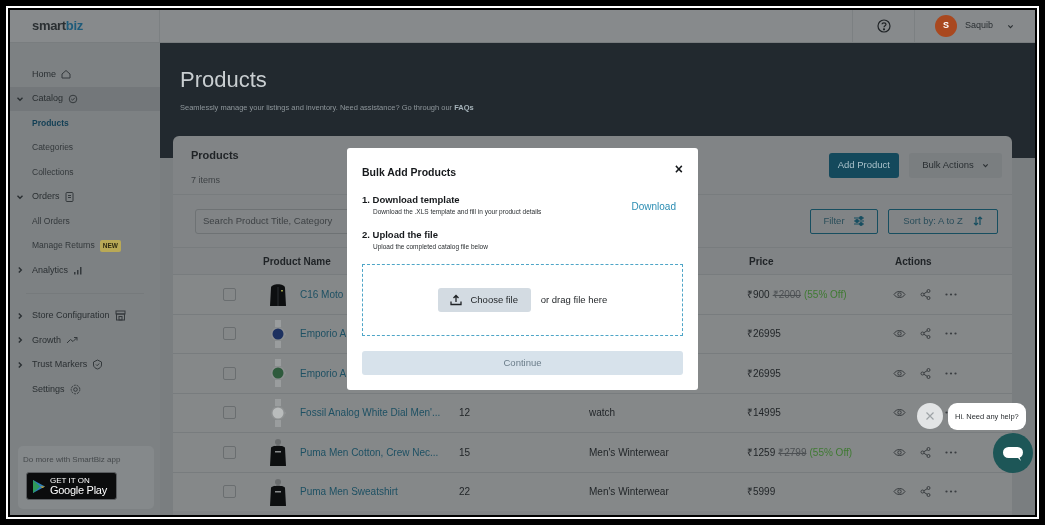 This screenshot has width=1045, height=525. What do you see at coordinates (66, 74) in the screenshot?
I see `home-icon` at bounding box center [66, 74].